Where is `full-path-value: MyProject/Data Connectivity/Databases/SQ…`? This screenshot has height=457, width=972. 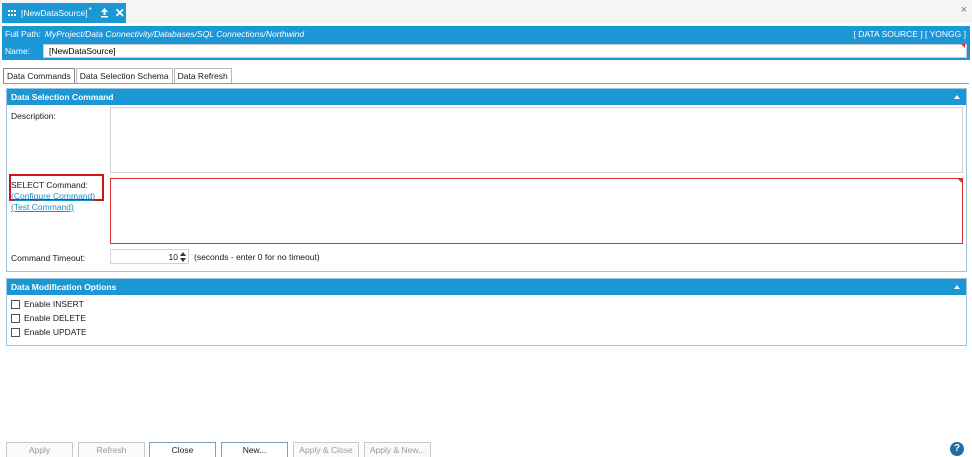 full-path-value: MyProject/Data Connectivity/Databases/SQ… is located at coordinates (174, 34).